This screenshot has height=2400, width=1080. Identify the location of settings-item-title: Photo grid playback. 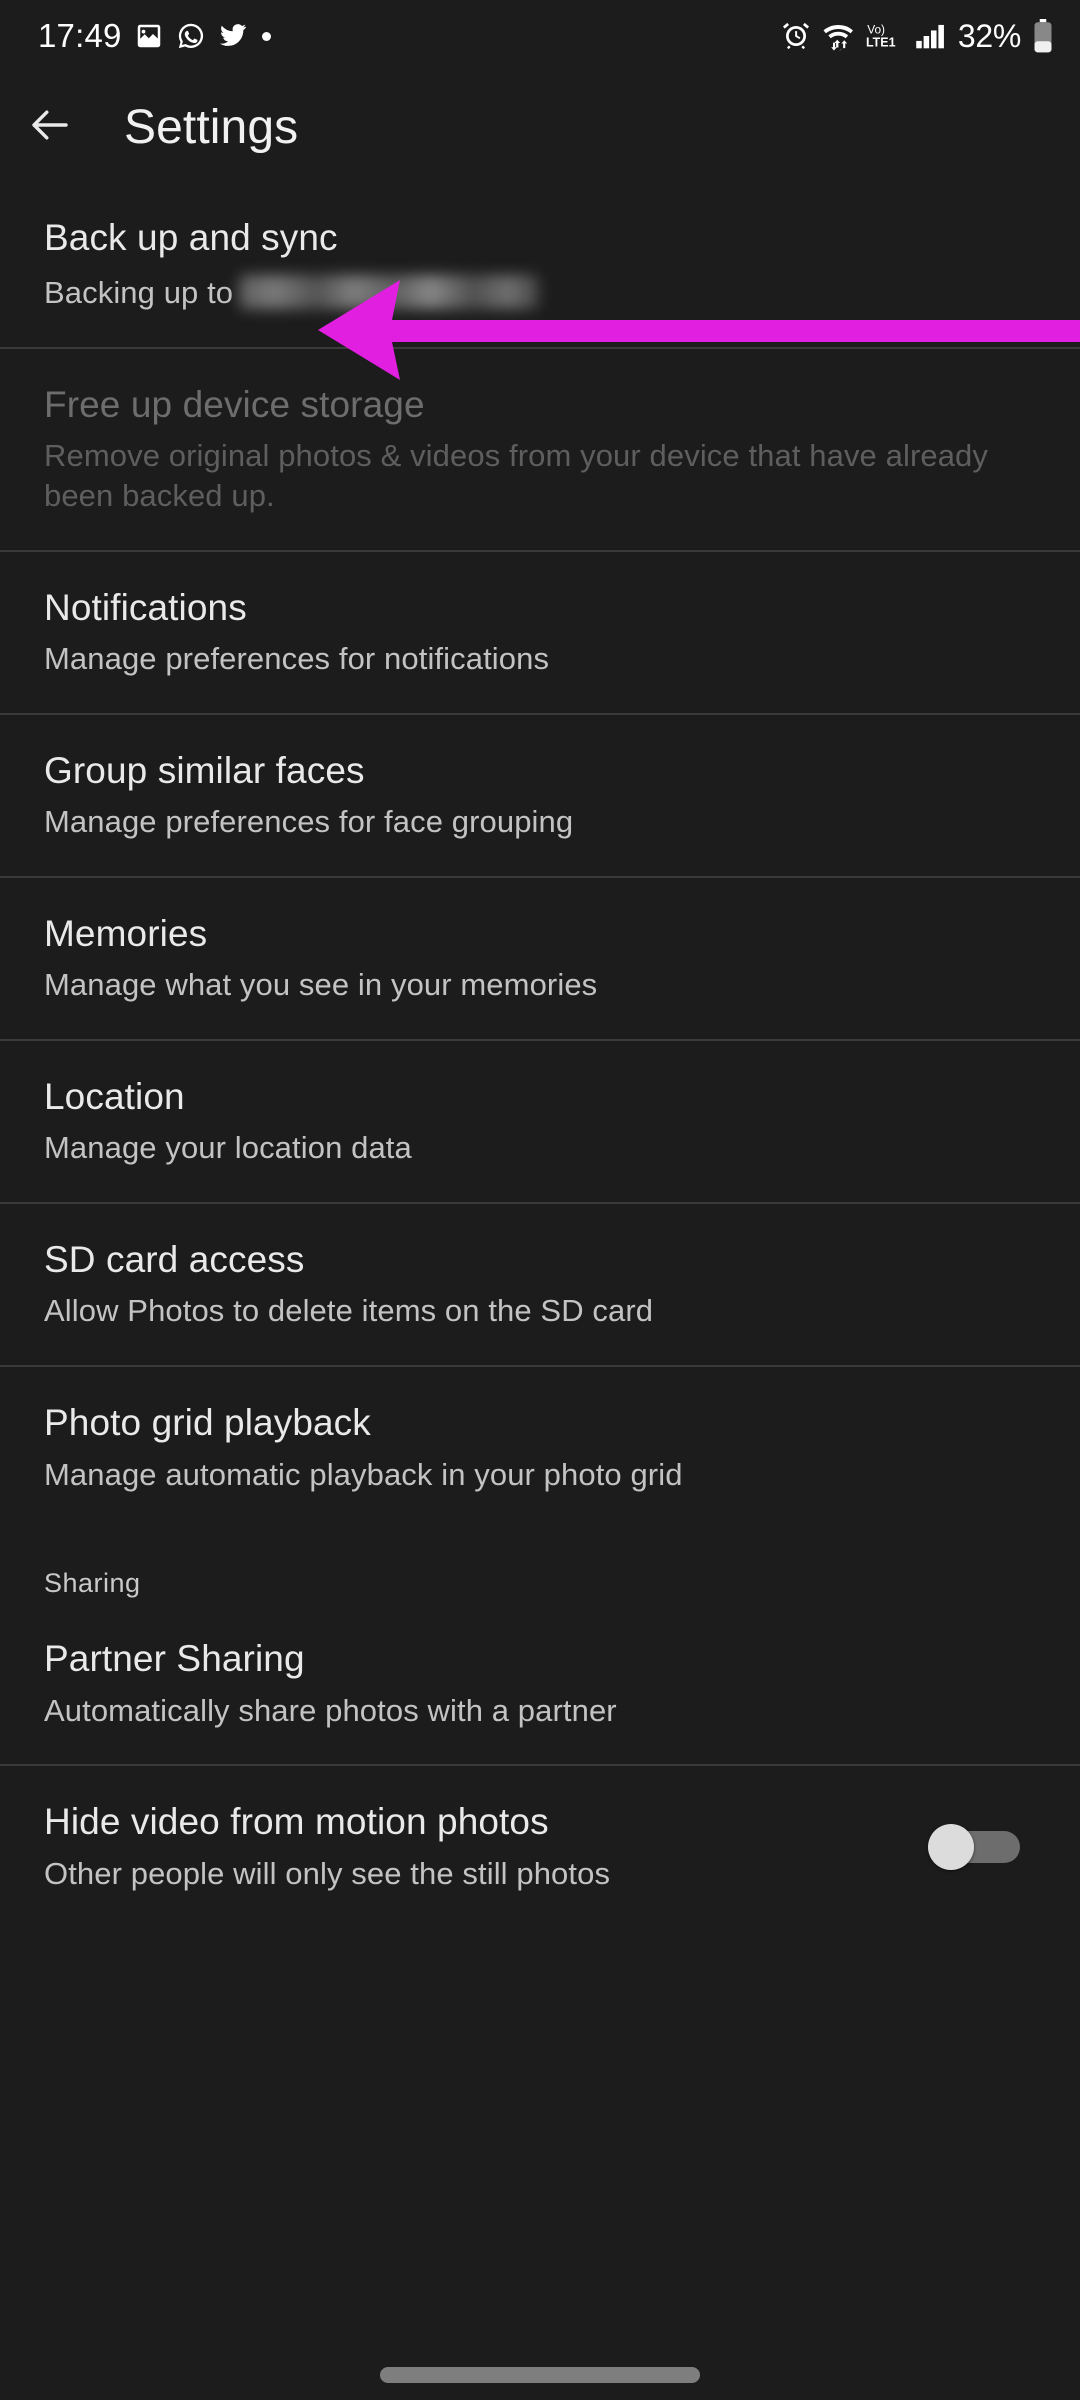
(207, 1423).